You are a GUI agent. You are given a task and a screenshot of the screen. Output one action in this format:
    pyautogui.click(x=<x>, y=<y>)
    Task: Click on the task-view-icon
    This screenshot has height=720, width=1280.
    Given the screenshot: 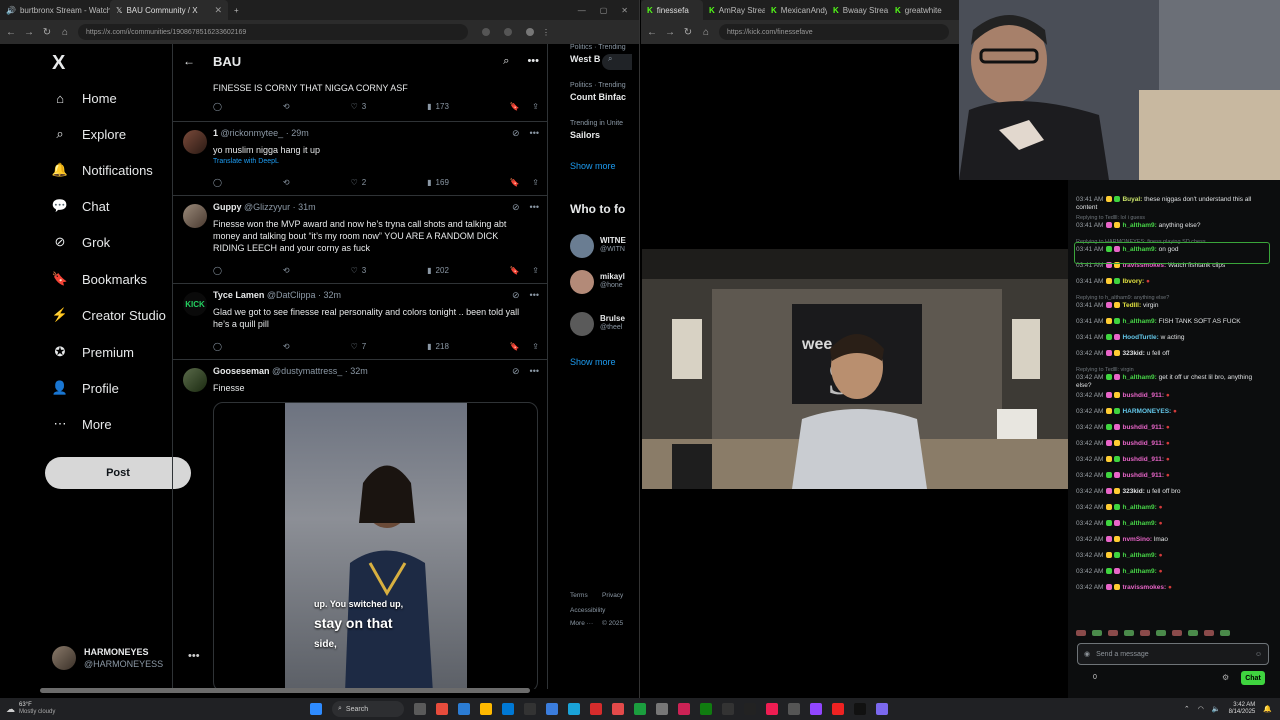 What is the action you would take?
    pyautogui.click(x=420, y=709)
    